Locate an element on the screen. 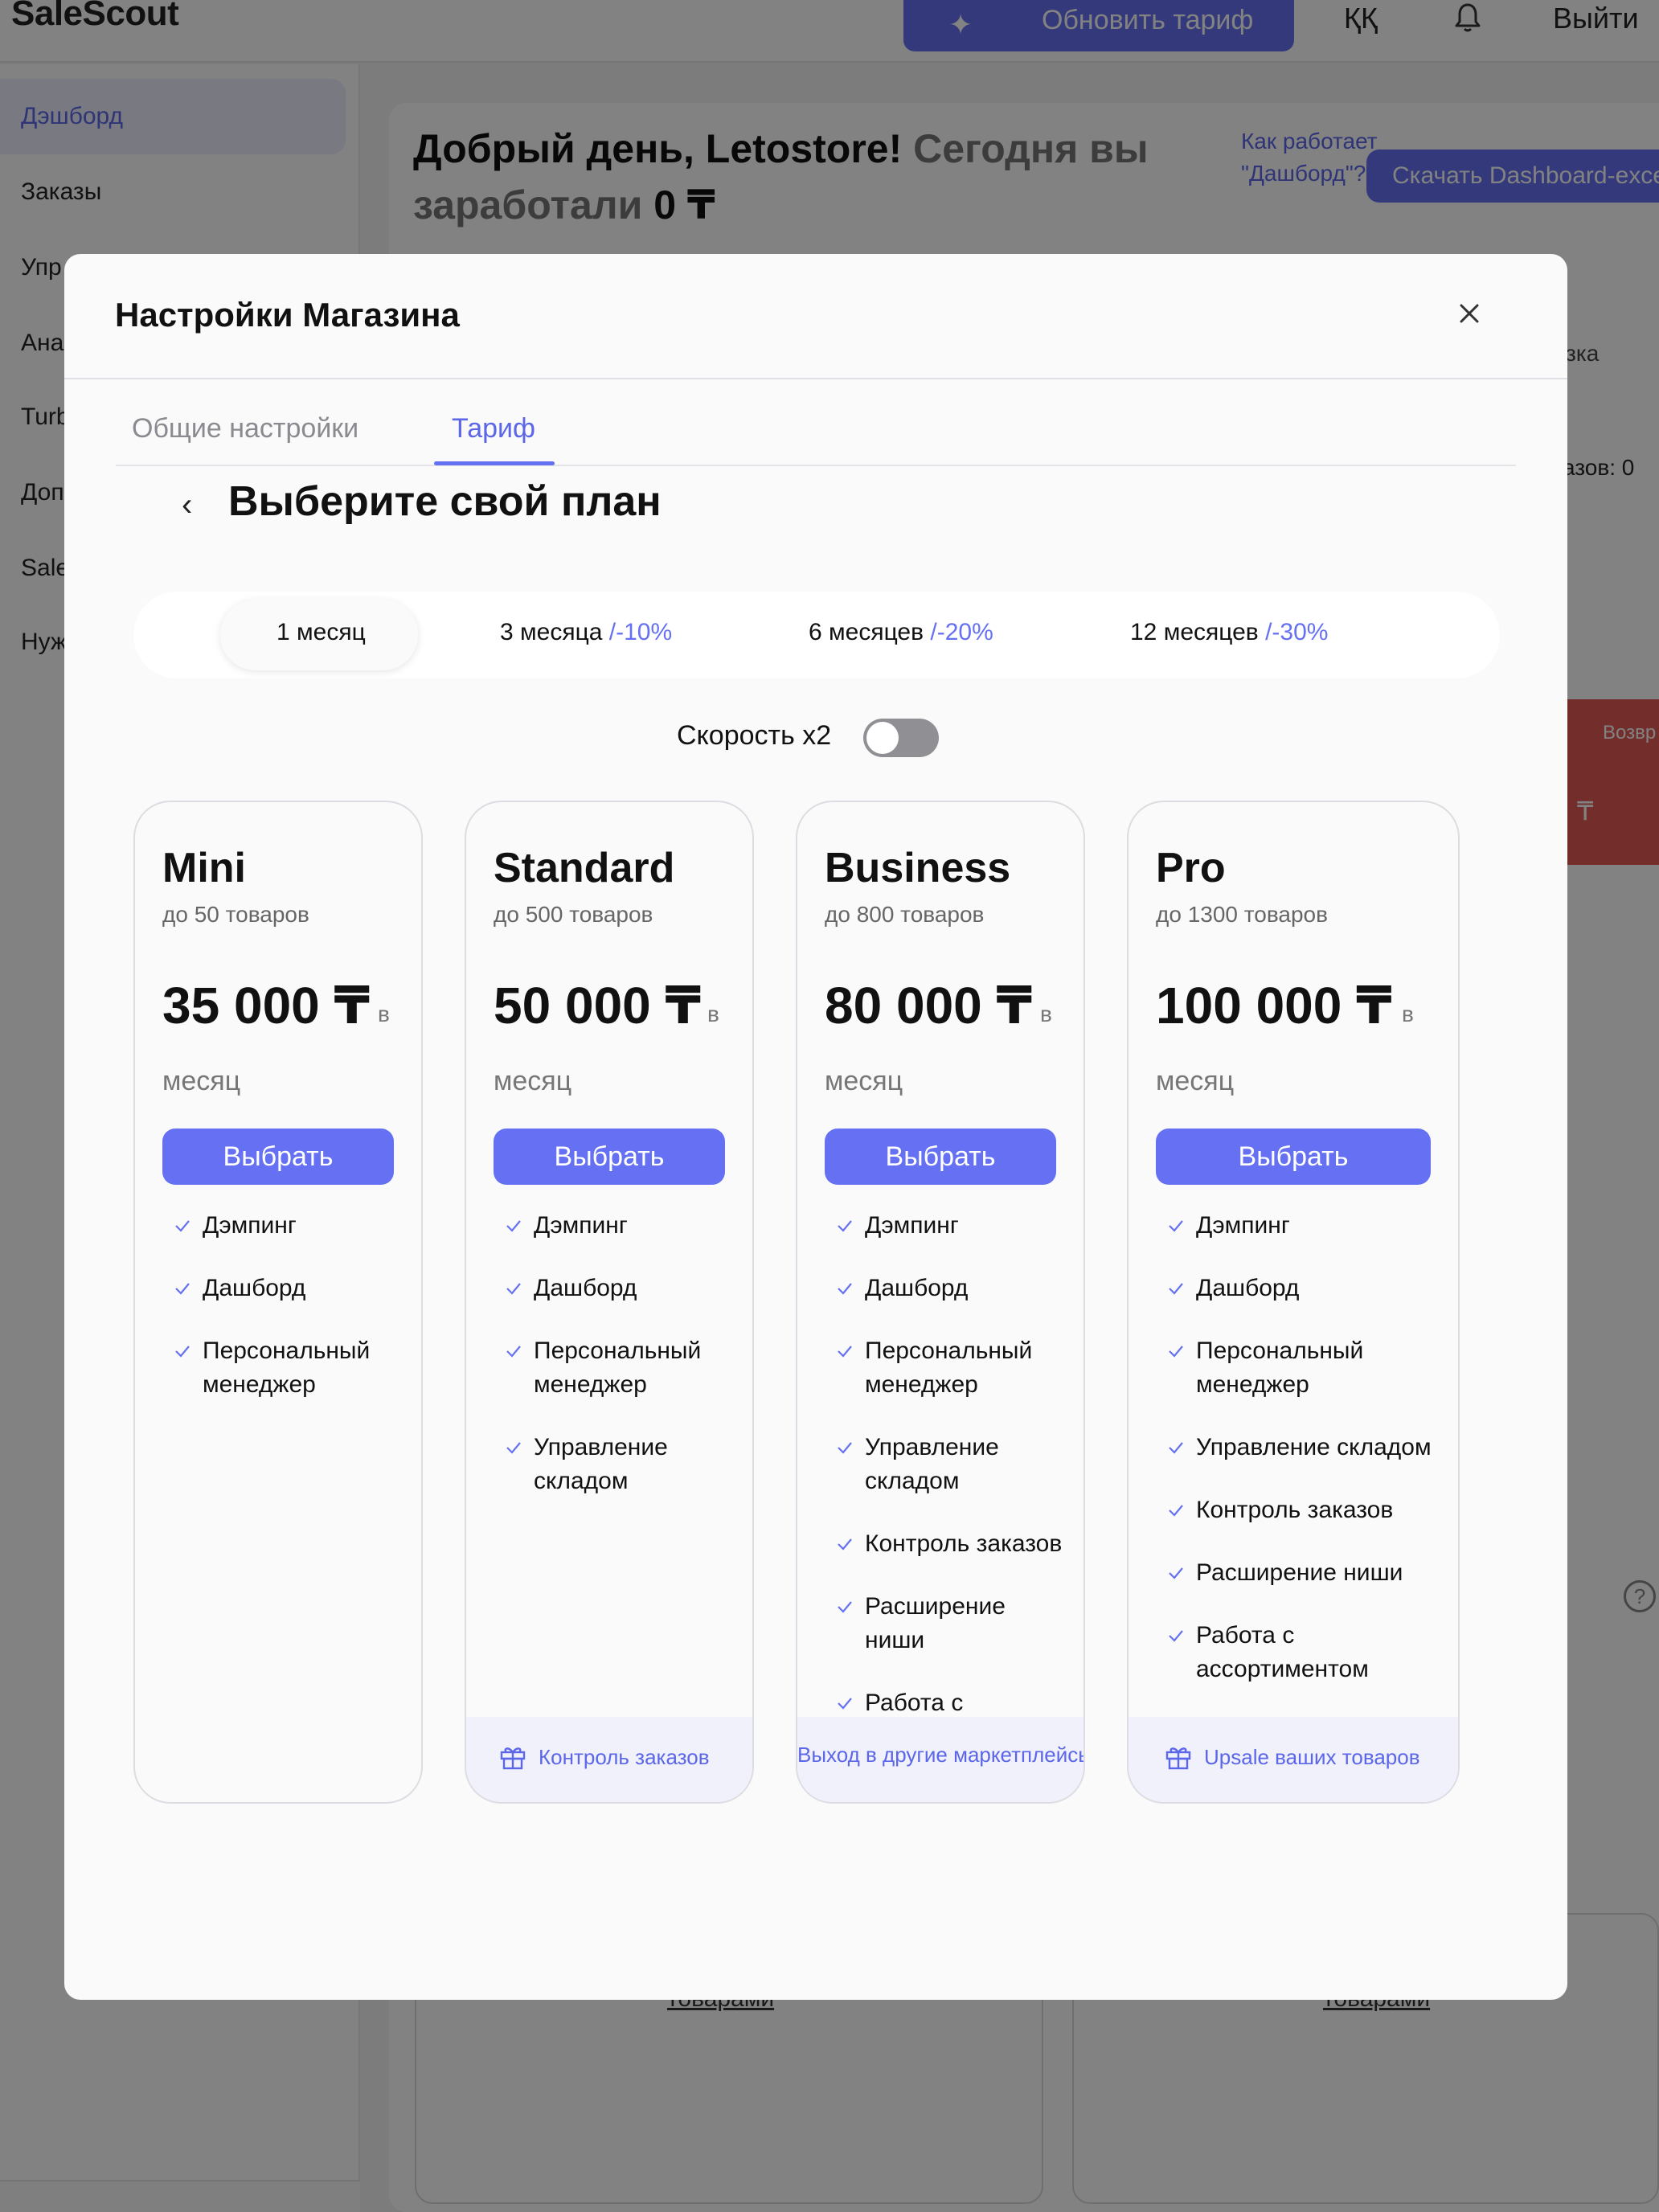  plan-price: 35 000 ₸ is located at coordinates (266, 1005).